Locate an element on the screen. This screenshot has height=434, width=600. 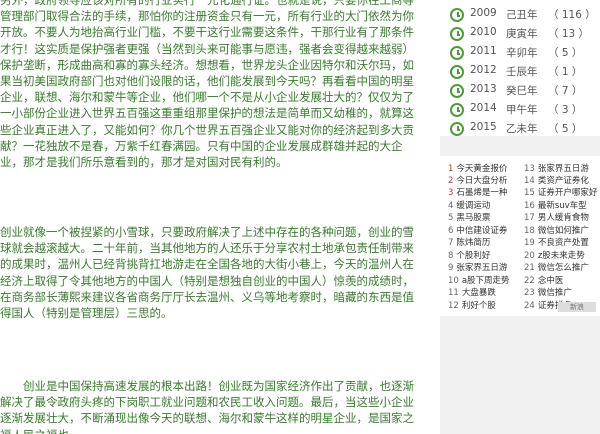
hot-item: 4 缓调运动 is located at coordinates (485, 205).